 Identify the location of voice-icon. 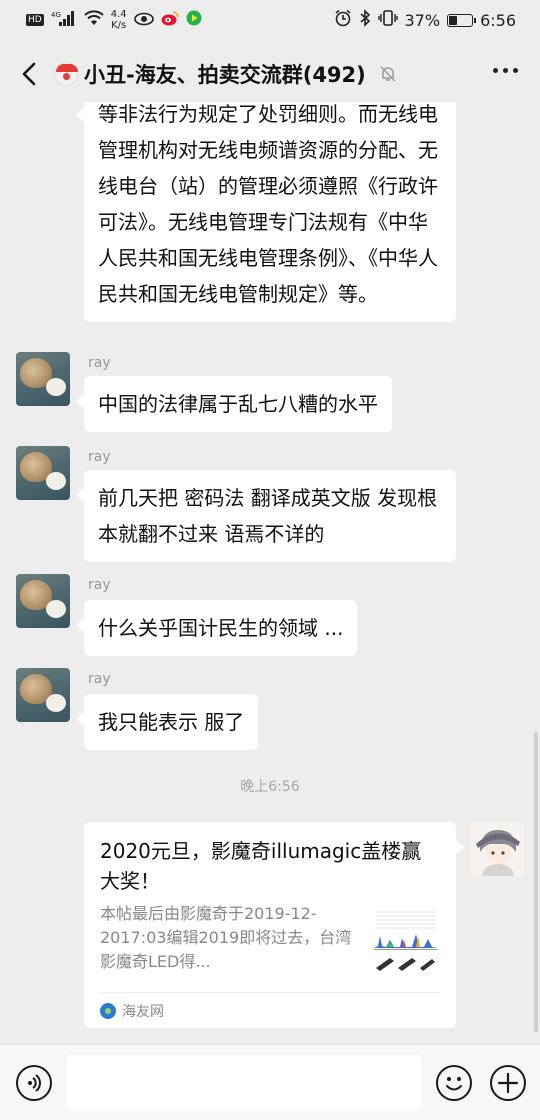
(34, 1083).